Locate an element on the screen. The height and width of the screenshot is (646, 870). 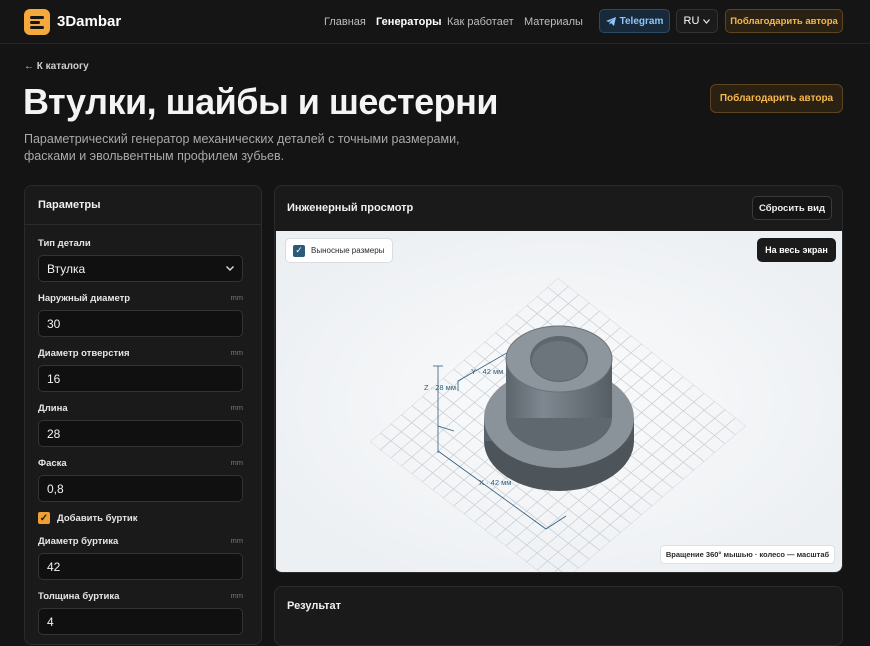
language-value: RU is located at coordinates (691, 21).